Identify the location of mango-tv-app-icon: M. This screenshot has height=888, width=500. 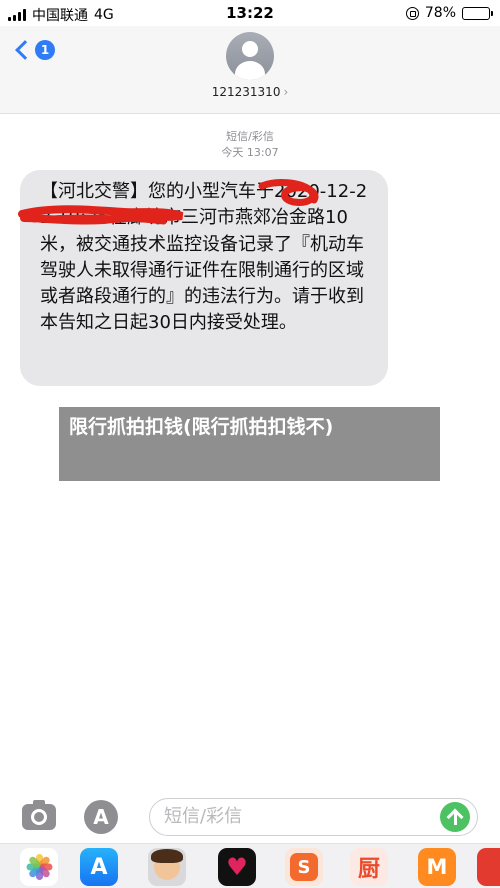
(437, 867).